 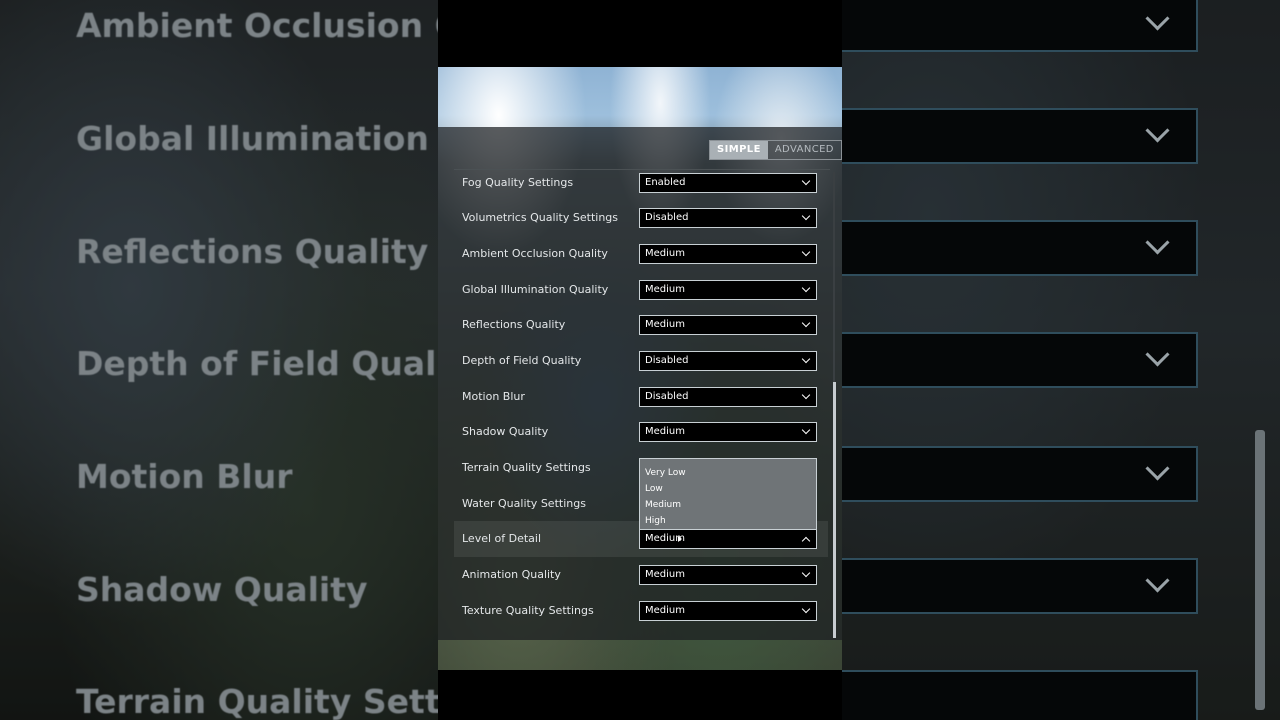 I want to click on zoom-label: Terrain Quality Settings, so click(x=257, y=701).